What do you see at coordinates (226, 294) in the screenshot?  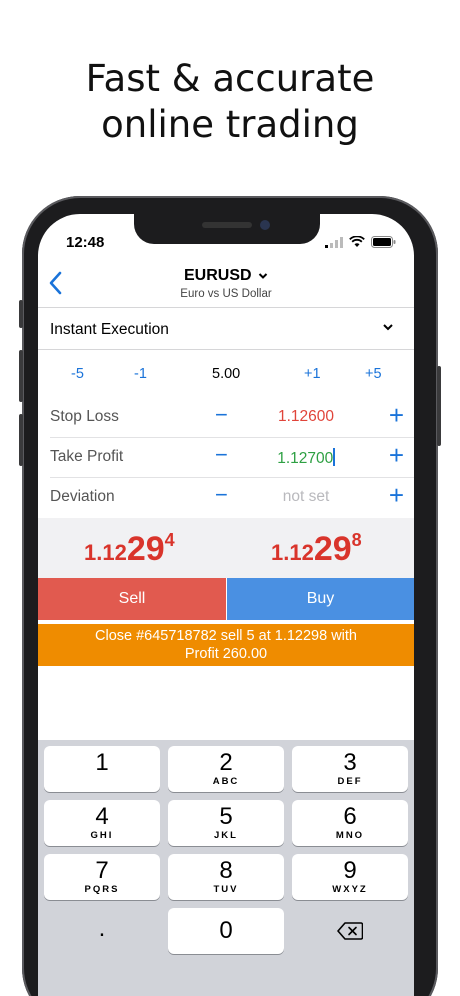 I see `symbol-description: Euro vs US Dollar` at bounding box center [226, 294].